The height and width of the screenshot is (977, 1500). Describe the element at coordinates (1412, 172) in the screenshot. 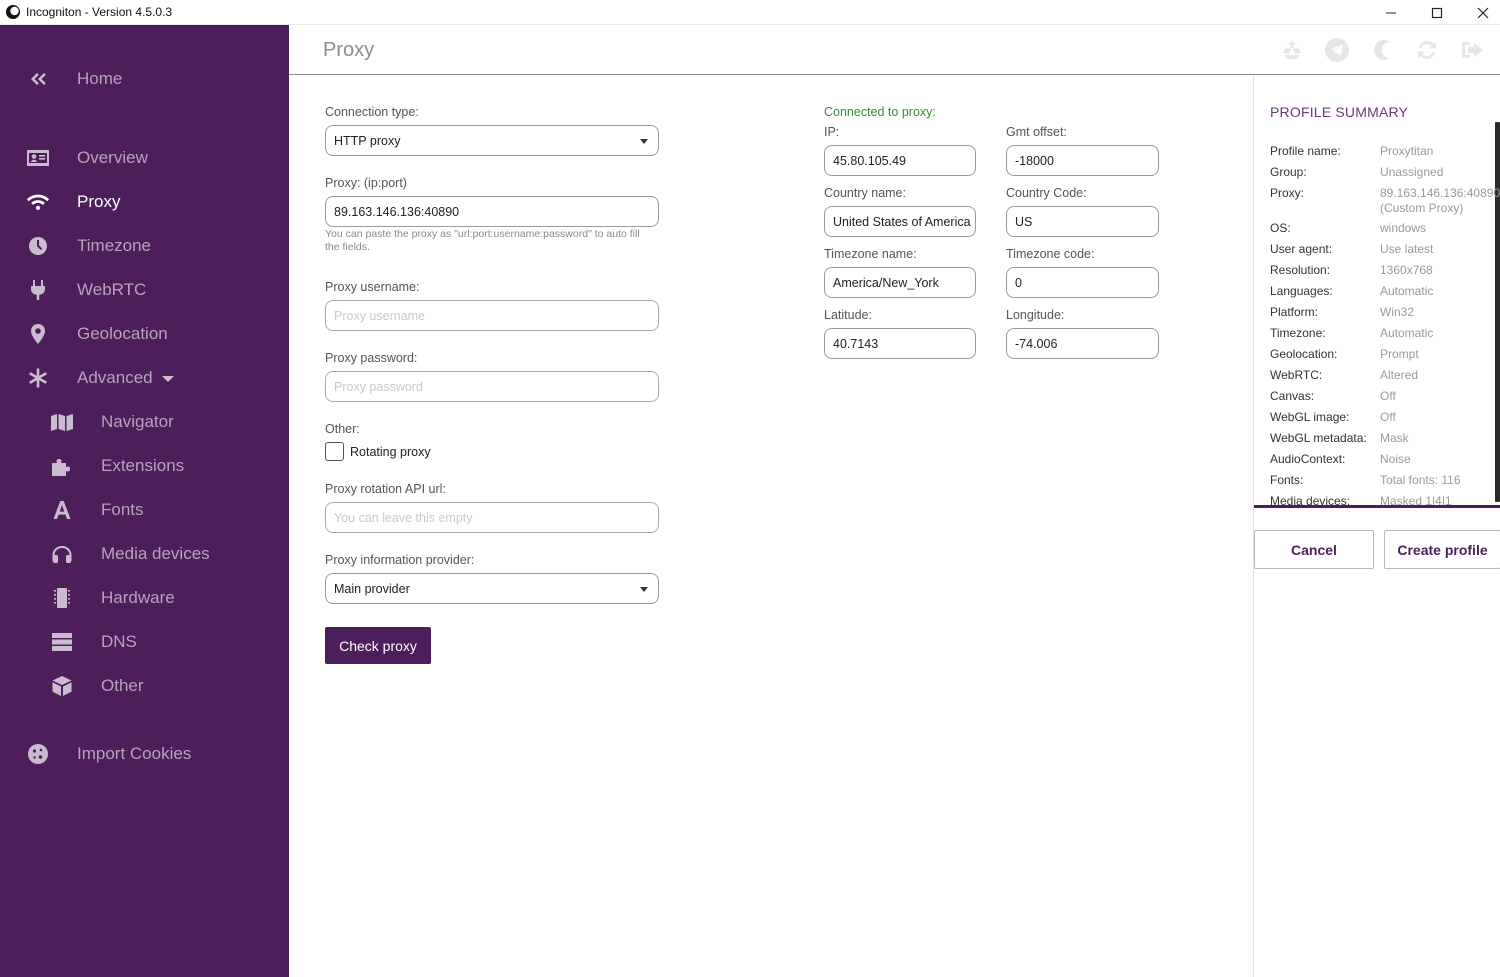

I see `summary-value: Unassigned` at that location.